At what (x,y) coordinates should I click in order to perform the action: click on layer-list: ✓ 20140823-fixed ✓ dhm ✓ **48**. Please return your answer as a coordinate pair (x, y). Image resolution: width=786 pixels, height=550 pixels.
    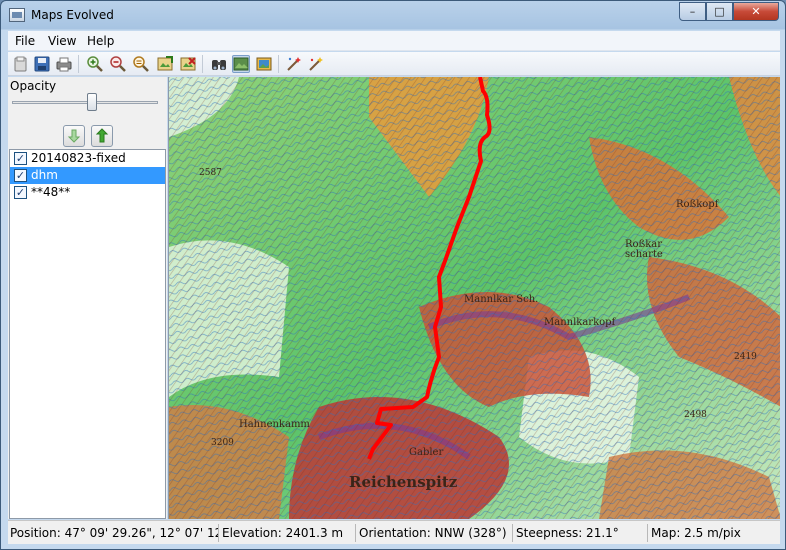
    Looking at the image, I should click on (87, 334).